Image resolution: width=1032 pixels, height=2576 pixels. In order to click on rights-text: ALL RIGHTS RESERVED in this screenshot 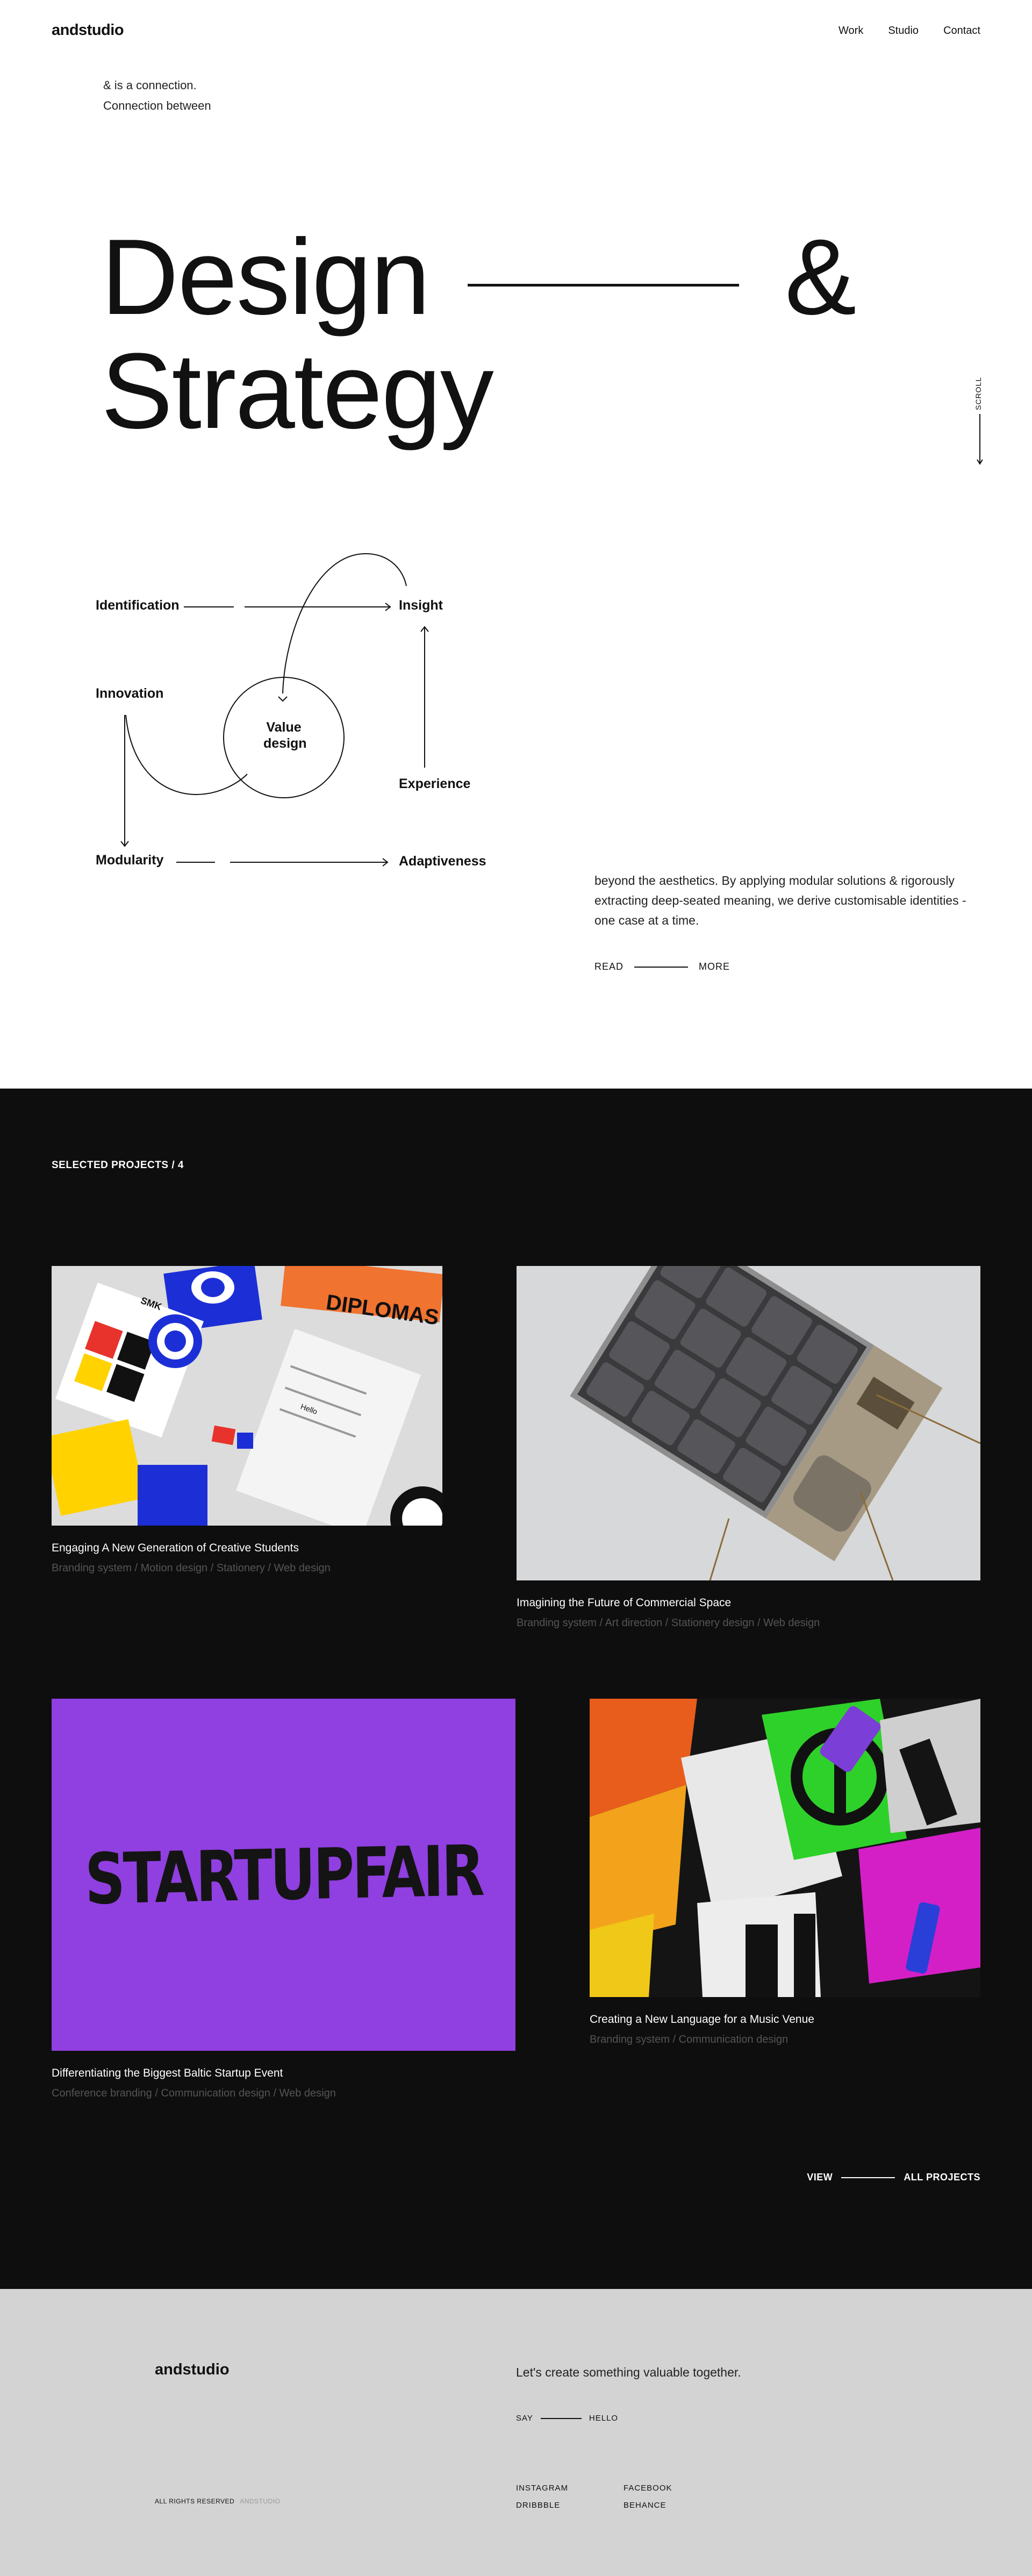, I will do `click(195, 2501)`.